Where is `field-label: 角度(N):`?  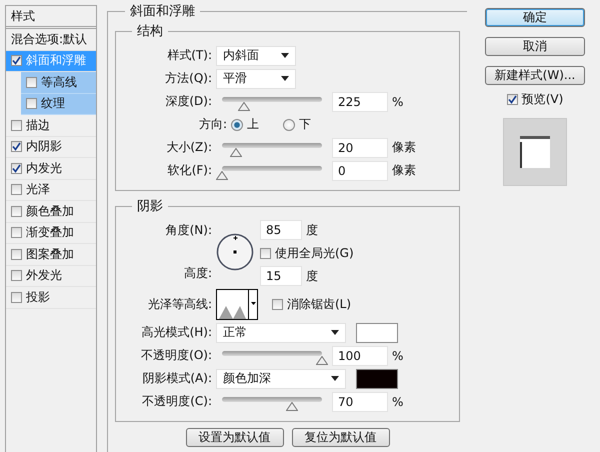 field-label: 角度(N): is located at coordinates (188, 230).